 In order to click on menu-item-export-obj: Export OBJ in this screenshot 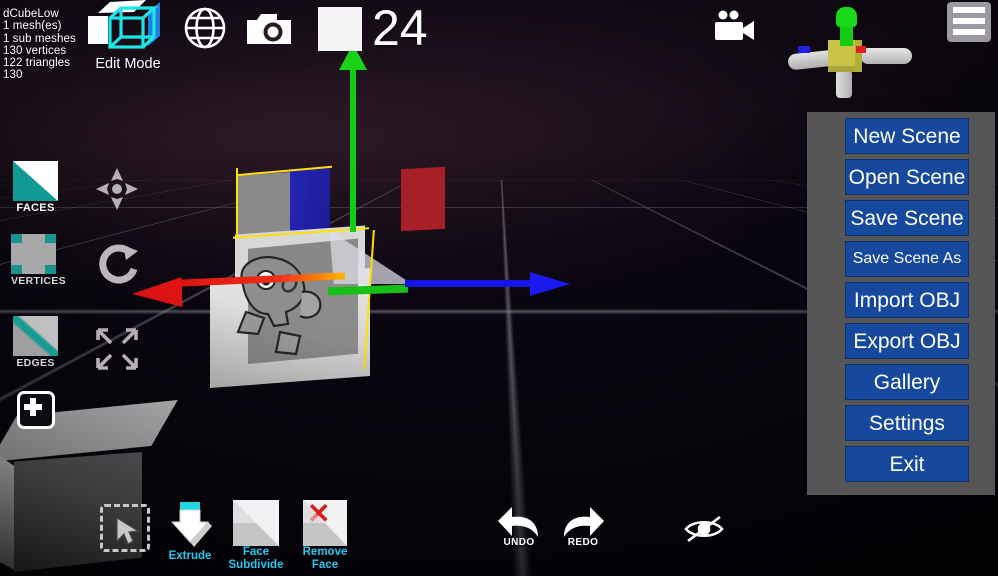, I will do `click(907, 341)`.